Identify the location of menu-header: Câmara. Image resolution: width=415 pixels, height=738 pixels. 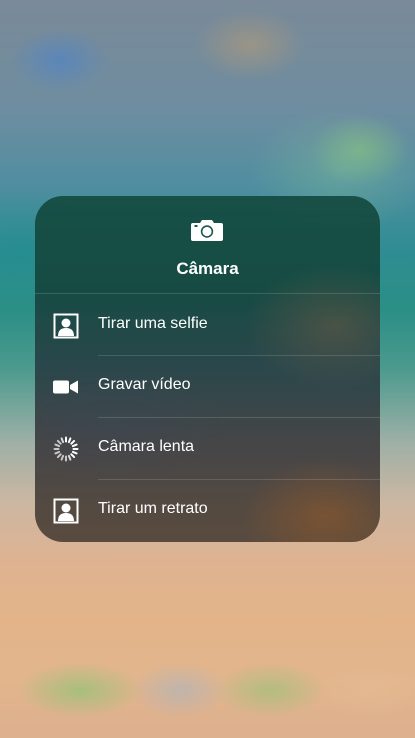
(207, 244).